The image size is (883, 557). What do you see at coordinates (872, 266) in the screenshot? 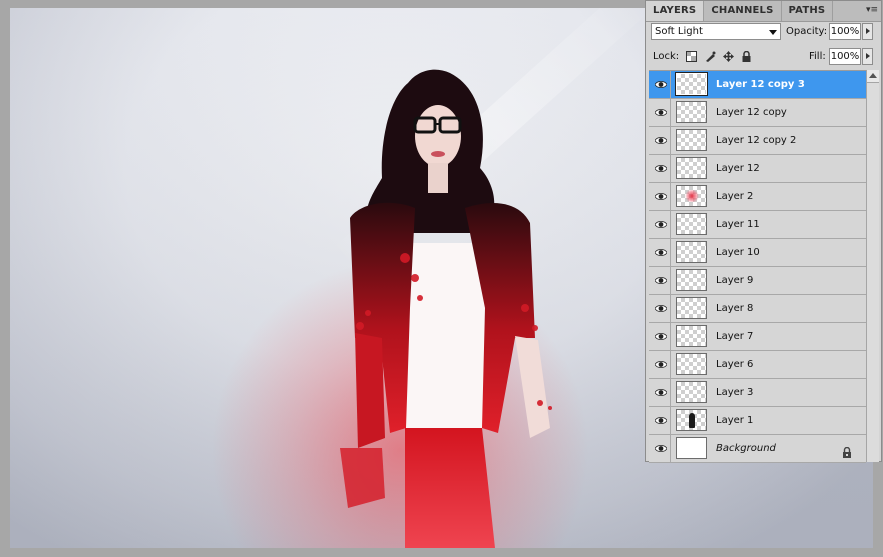
I see `layers-scrollbar` at bounding box center [872, 266].